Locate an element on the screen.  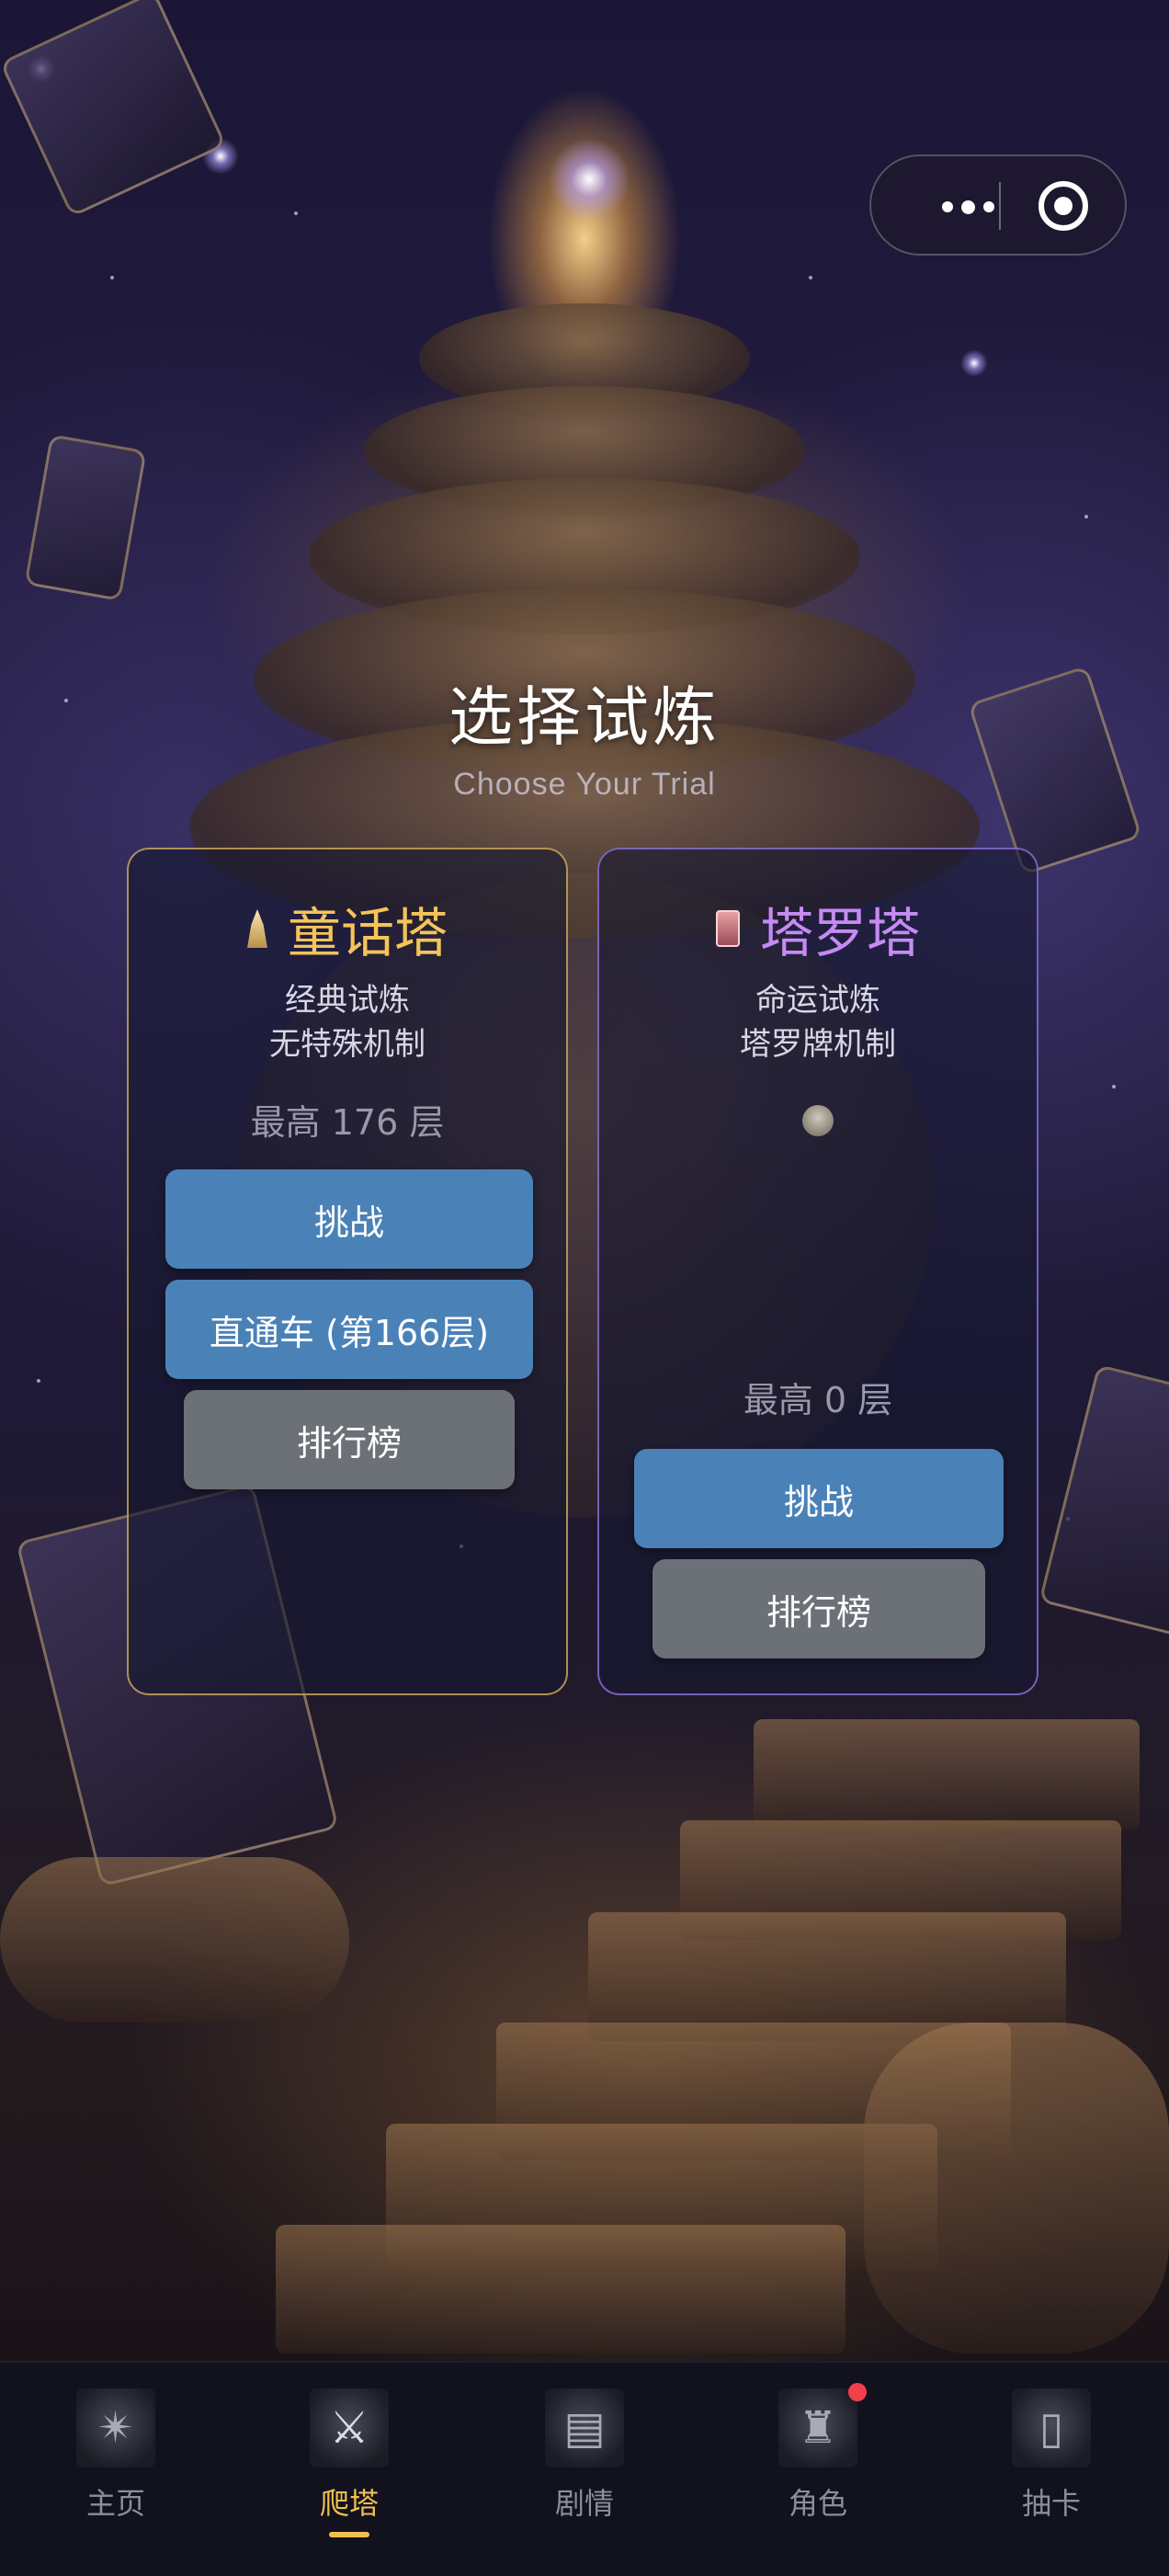
tab-label: 抽卡 is located at coordinates (1051, 2503).